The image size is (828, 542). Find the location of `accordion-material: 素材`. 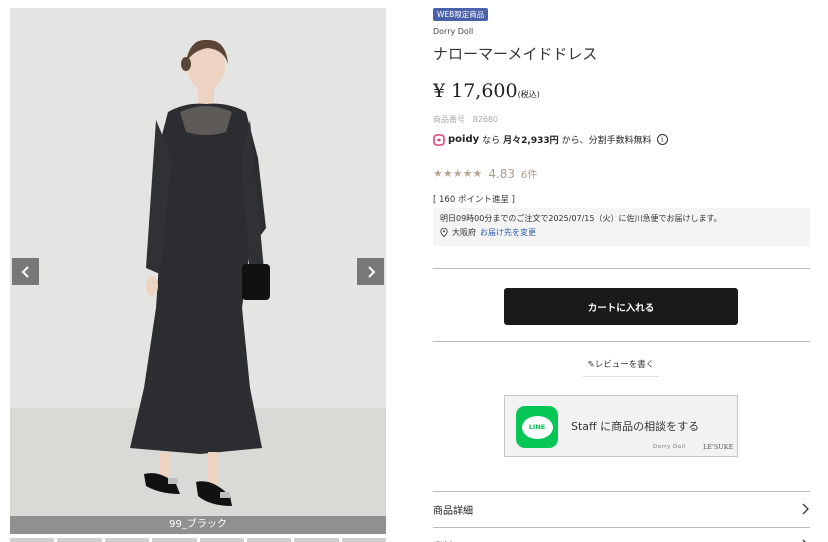

accordion-material: 素材 is located at coordinates (621, 534).